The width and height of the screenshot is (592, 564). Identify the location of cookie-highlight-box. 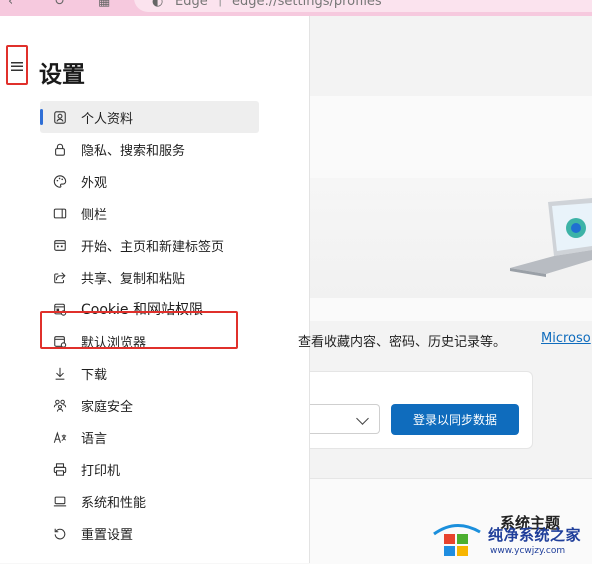
(139, 330).